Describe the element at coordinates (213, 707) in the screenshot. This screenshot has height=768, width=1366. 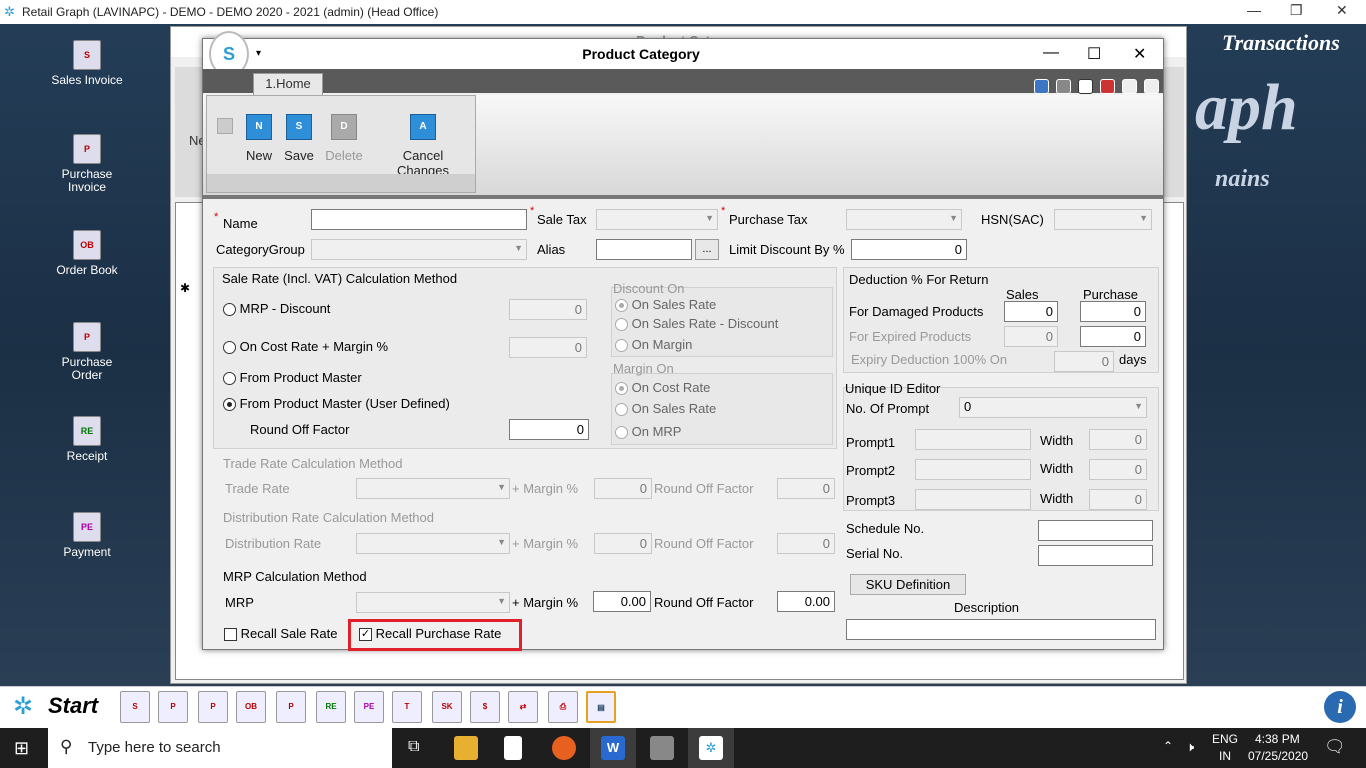
I see `purchase-order-icon: P` at that location.